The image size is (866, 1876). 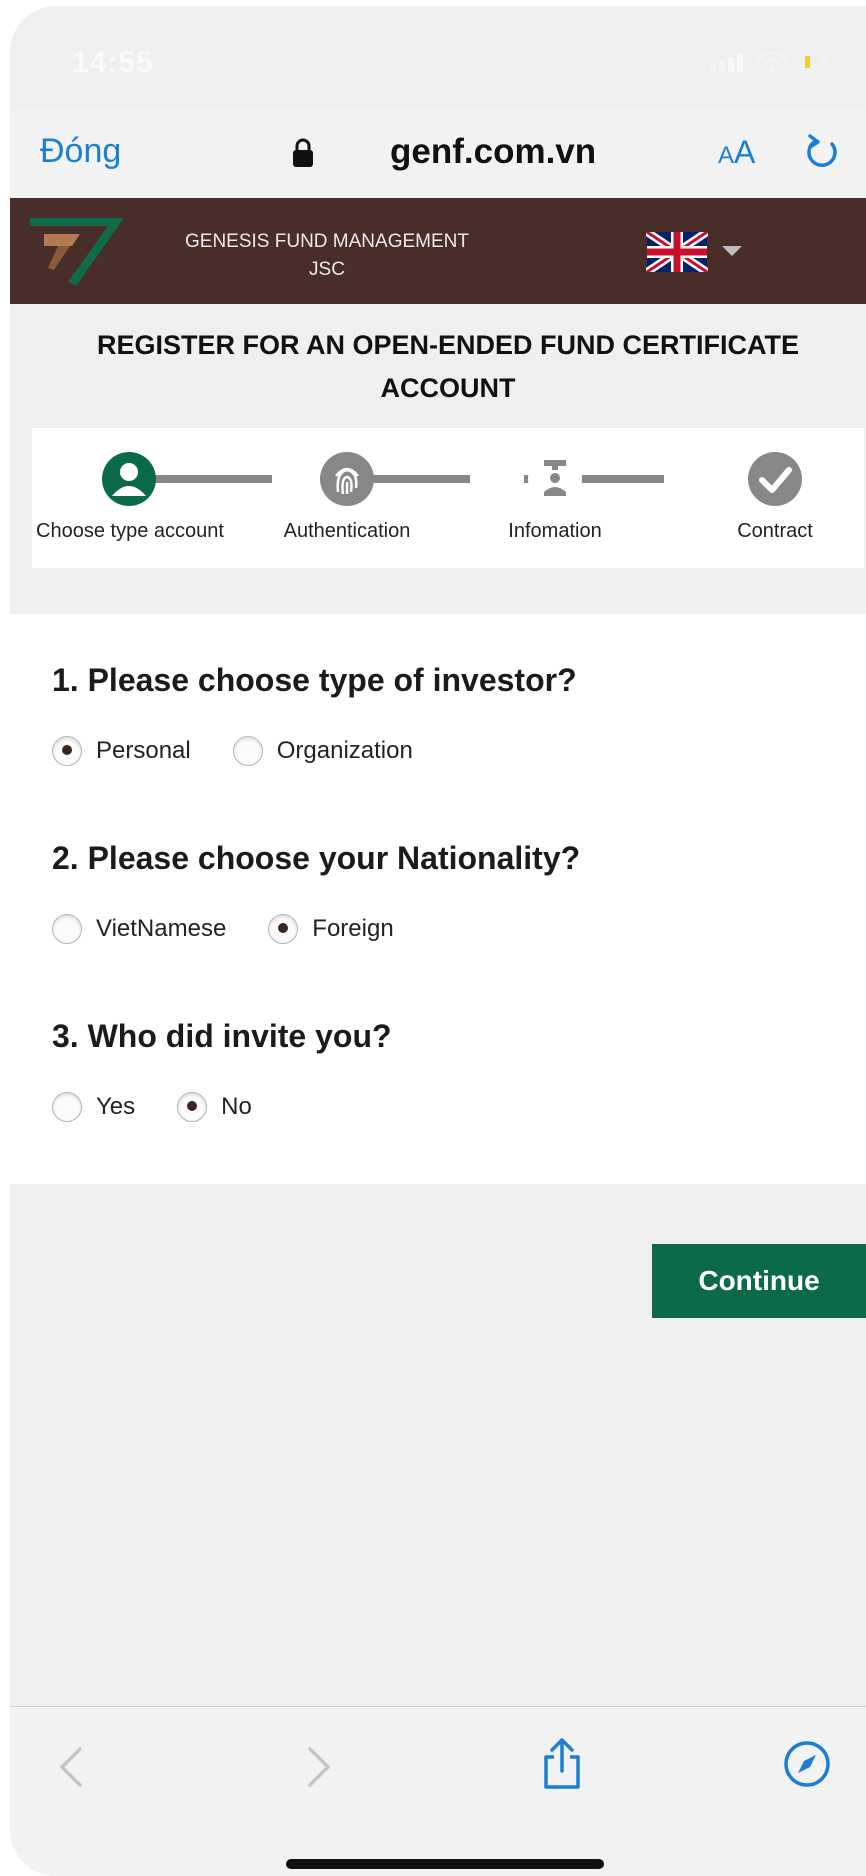 I want to click on label-no: No, so click(x=236, y=1106).